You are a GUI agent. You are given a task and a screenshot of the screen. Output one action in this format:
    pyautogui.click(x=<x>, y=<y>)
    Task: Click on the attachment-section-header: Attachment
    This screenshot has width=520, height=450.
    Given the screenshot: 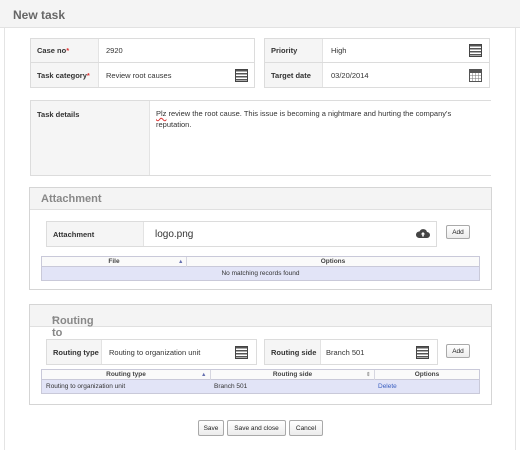 What is the action you would take?
    pyautogui.click(x=260, y=199)
    